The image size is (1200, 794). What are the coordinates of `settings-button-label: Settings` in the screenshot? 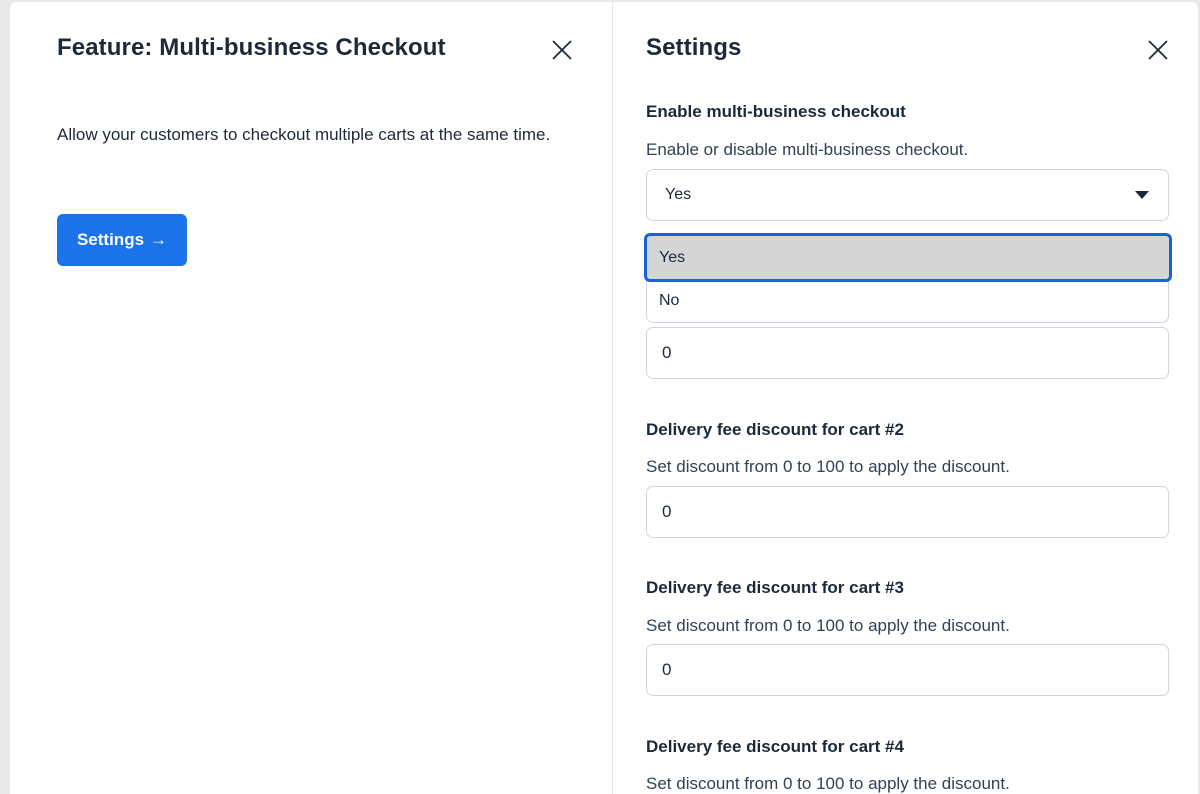 It's located at (110, 239).